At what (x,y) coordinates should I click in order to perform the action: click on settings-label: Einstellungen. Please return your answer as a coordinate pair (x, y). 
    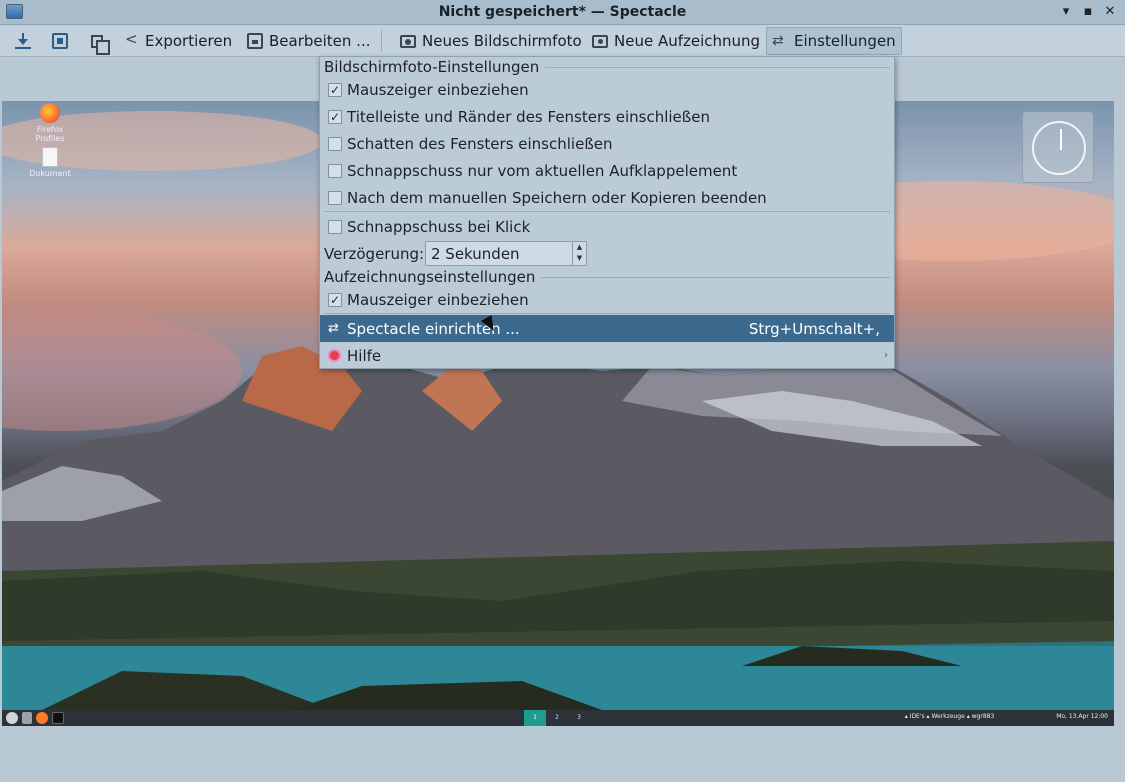
    Looking at the image, I should click on (845, 41).